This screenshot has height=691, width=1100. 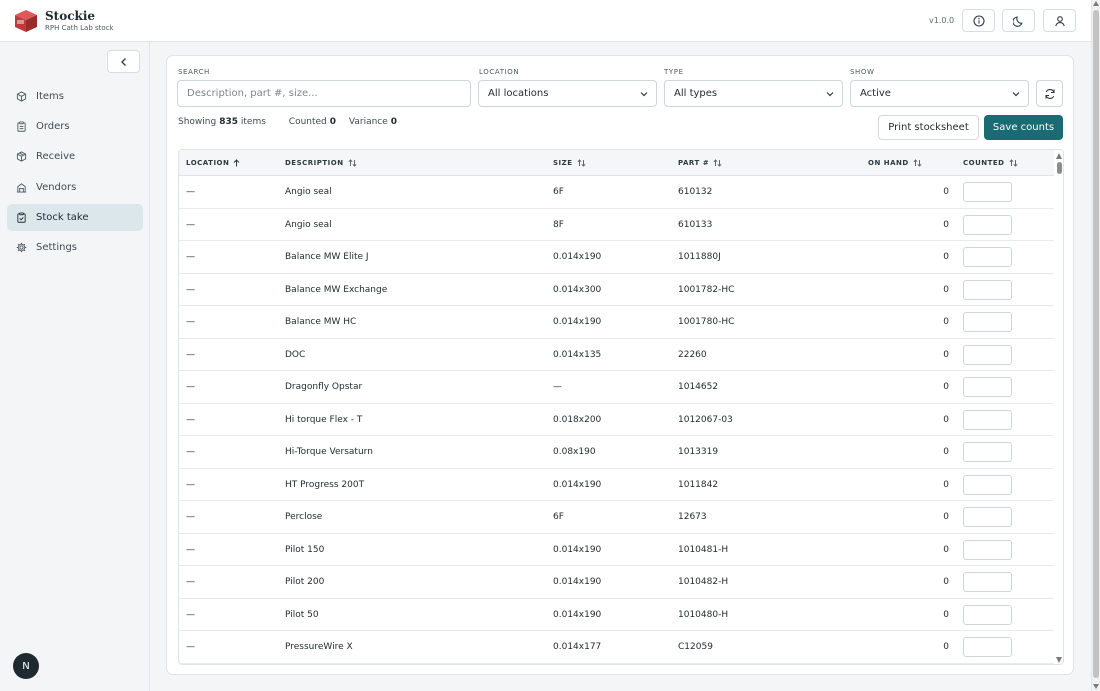 I want to click on sidebar-item-vendors: Vendors, so click(x=75, y=187).